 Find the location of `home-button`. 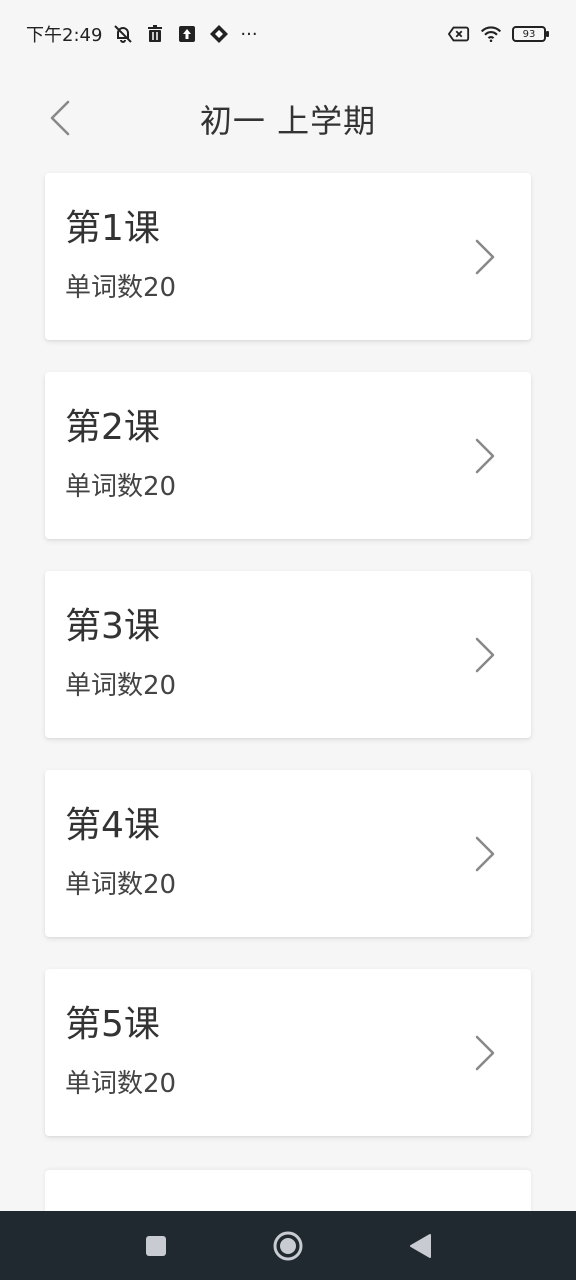

home-button is located at coordinates (288, 1246).